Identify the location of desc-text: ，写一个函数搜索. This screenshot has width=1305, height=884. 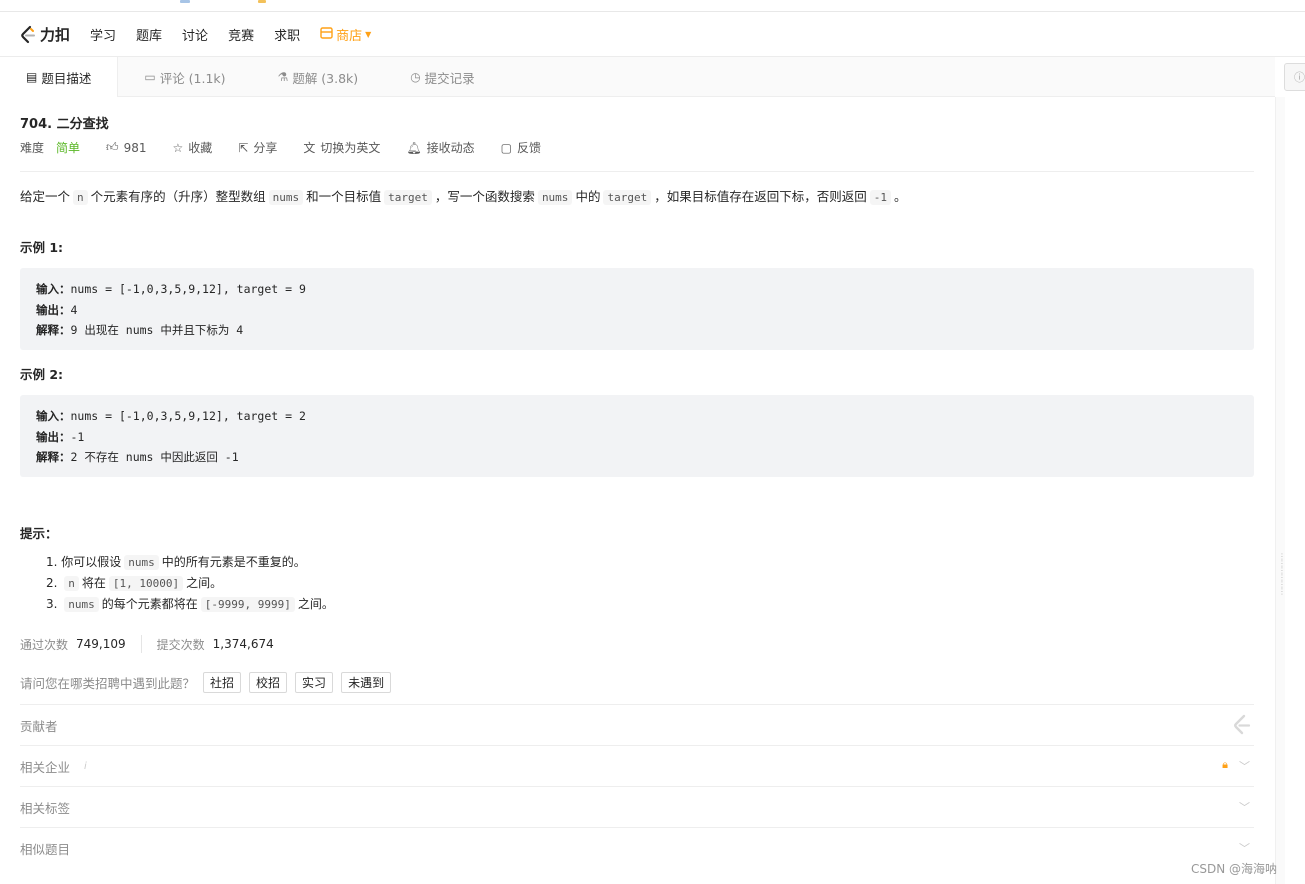
(484, 196).